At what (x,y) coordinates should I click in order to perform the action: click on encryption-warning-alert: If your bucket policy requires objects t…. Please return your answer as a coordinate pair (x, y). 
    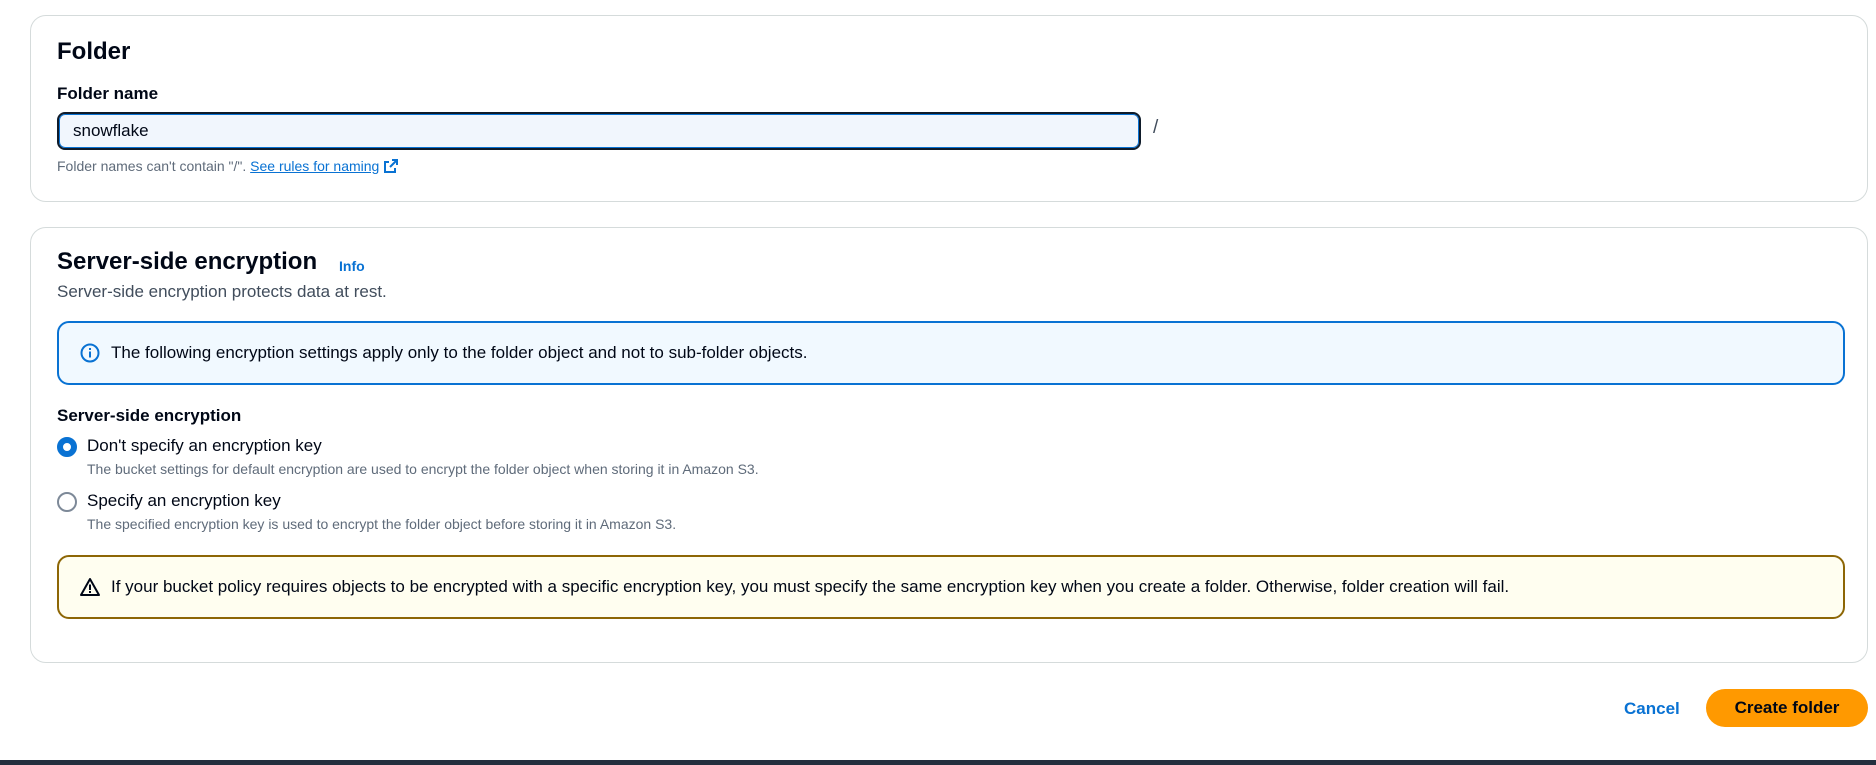
    Looking at the image, I should click on (951, 587).